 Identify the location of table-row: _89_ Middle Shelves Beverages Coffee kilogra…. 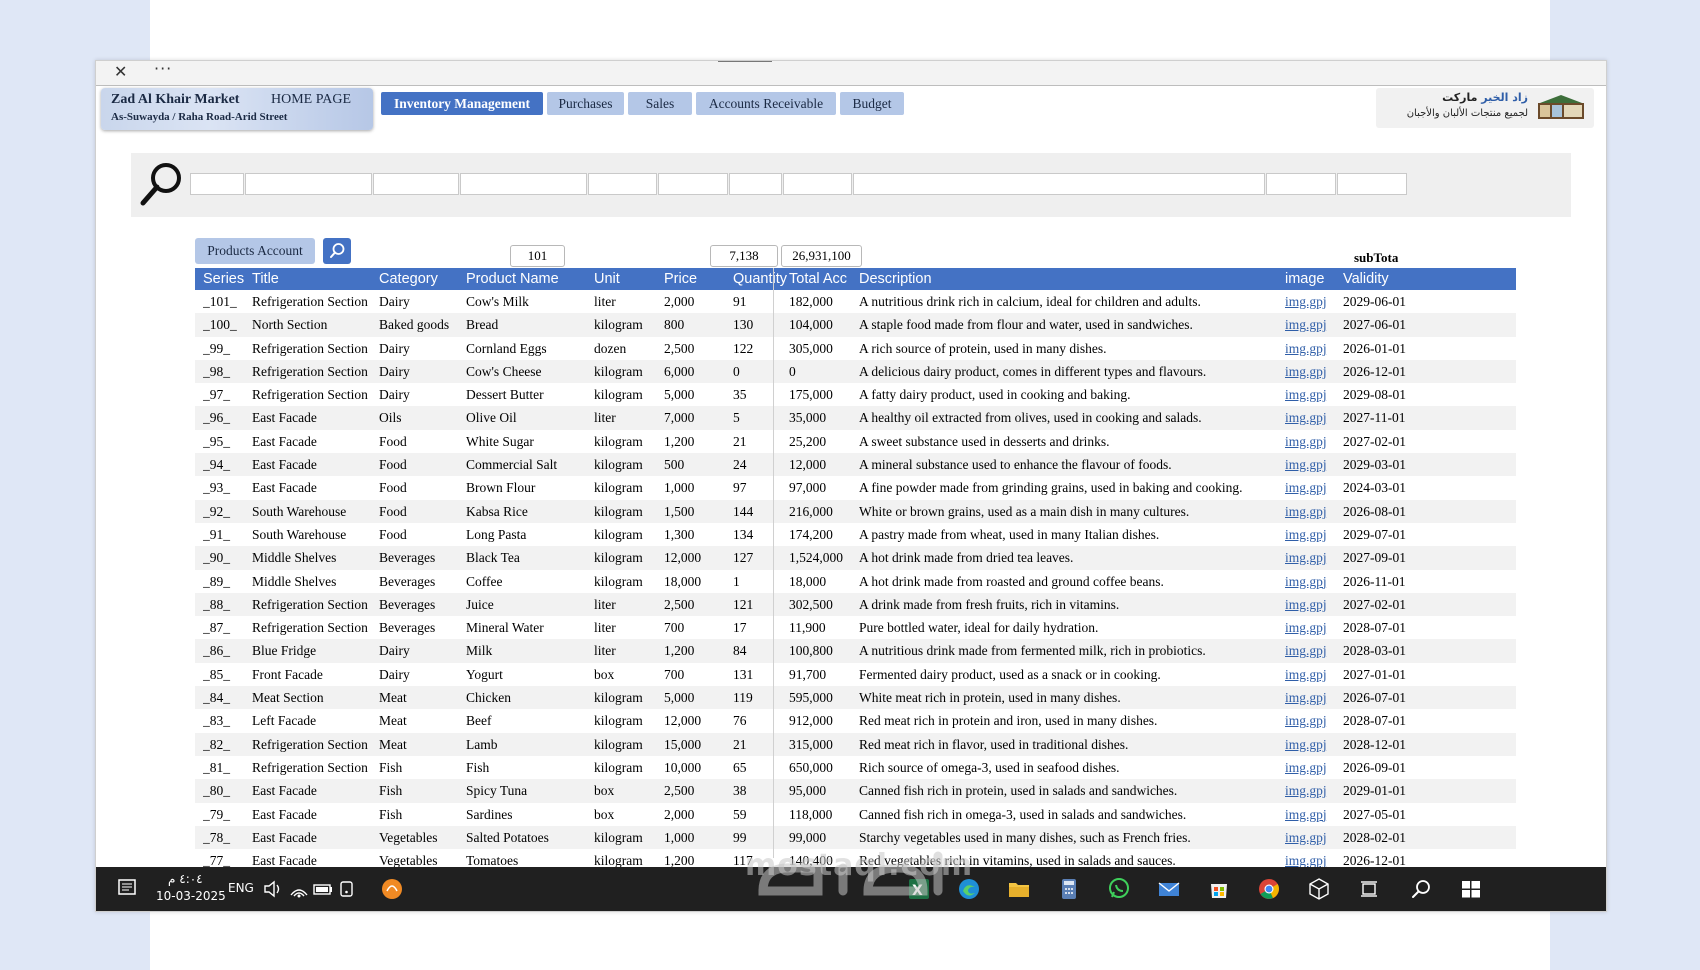
(855, 581).